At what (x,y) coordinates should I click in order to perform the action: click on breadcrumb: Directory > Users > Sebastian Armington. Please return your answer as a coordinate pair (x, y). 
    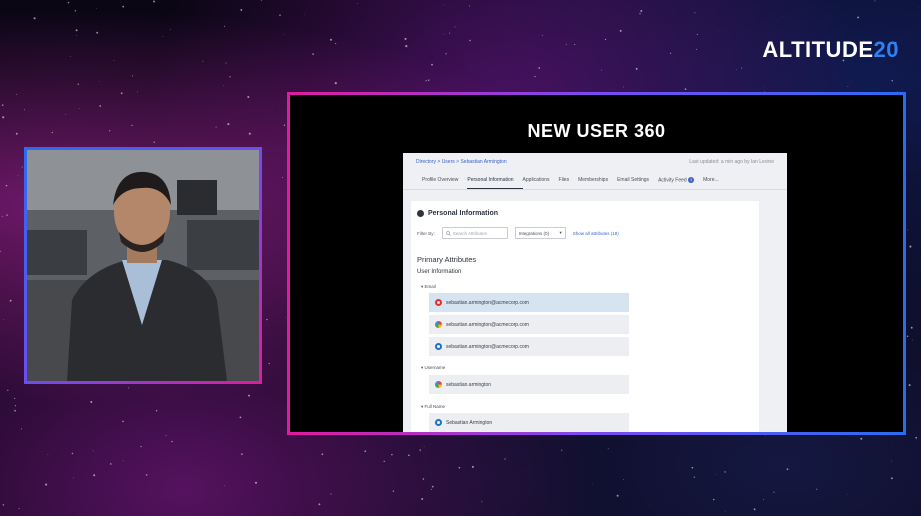
    Looking at the image, I should click on (461, 162).